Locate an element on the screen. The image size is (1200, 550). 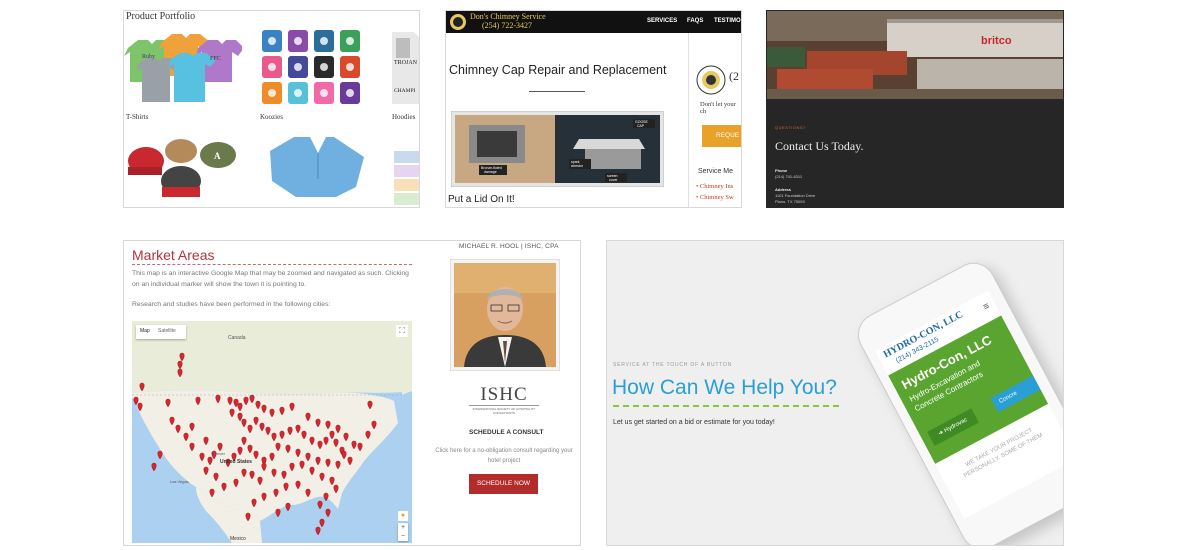
nav-services: SERVICES is located at coordinates (662, 21).